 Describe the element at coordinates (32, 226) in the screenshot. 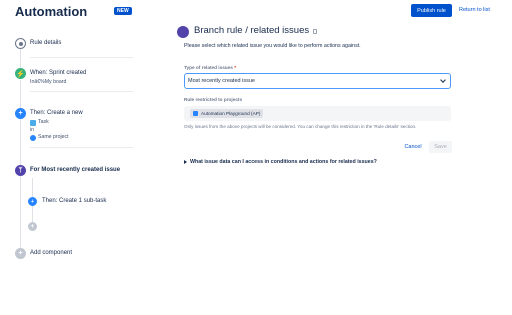

I see `branch-add-icon: +` at that location.